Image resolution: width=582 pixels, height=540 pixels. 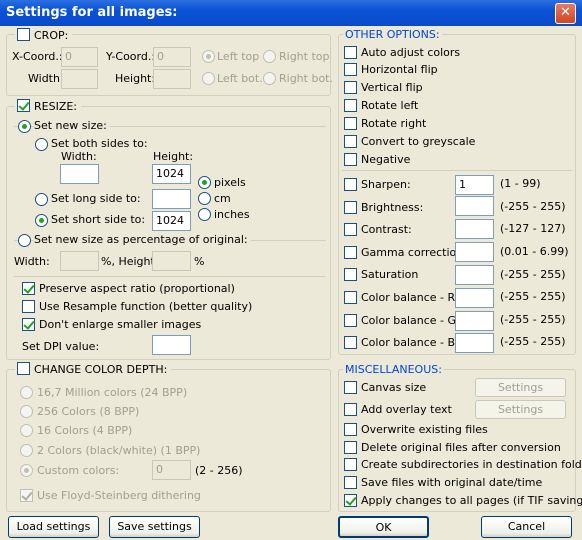 I want to click on short-side-input: 1024, so click(x=171, y=221).